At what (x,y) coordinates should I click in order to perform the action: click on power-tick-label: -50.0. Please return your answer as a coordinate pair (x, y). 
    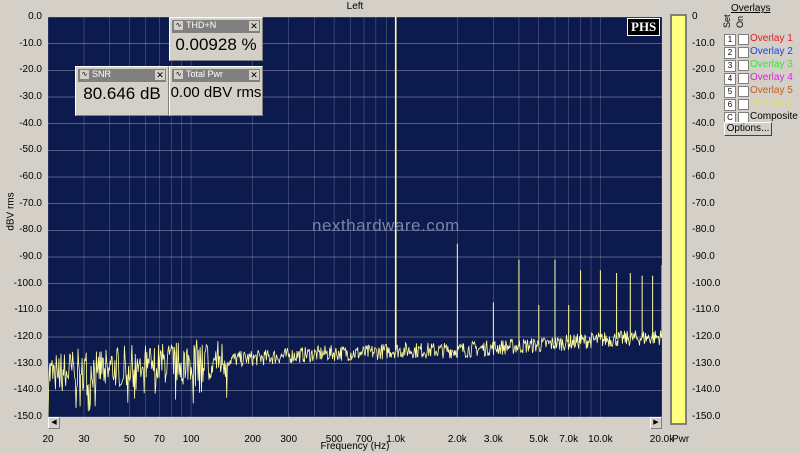
    Looking at the image, I should click on (703, 150).